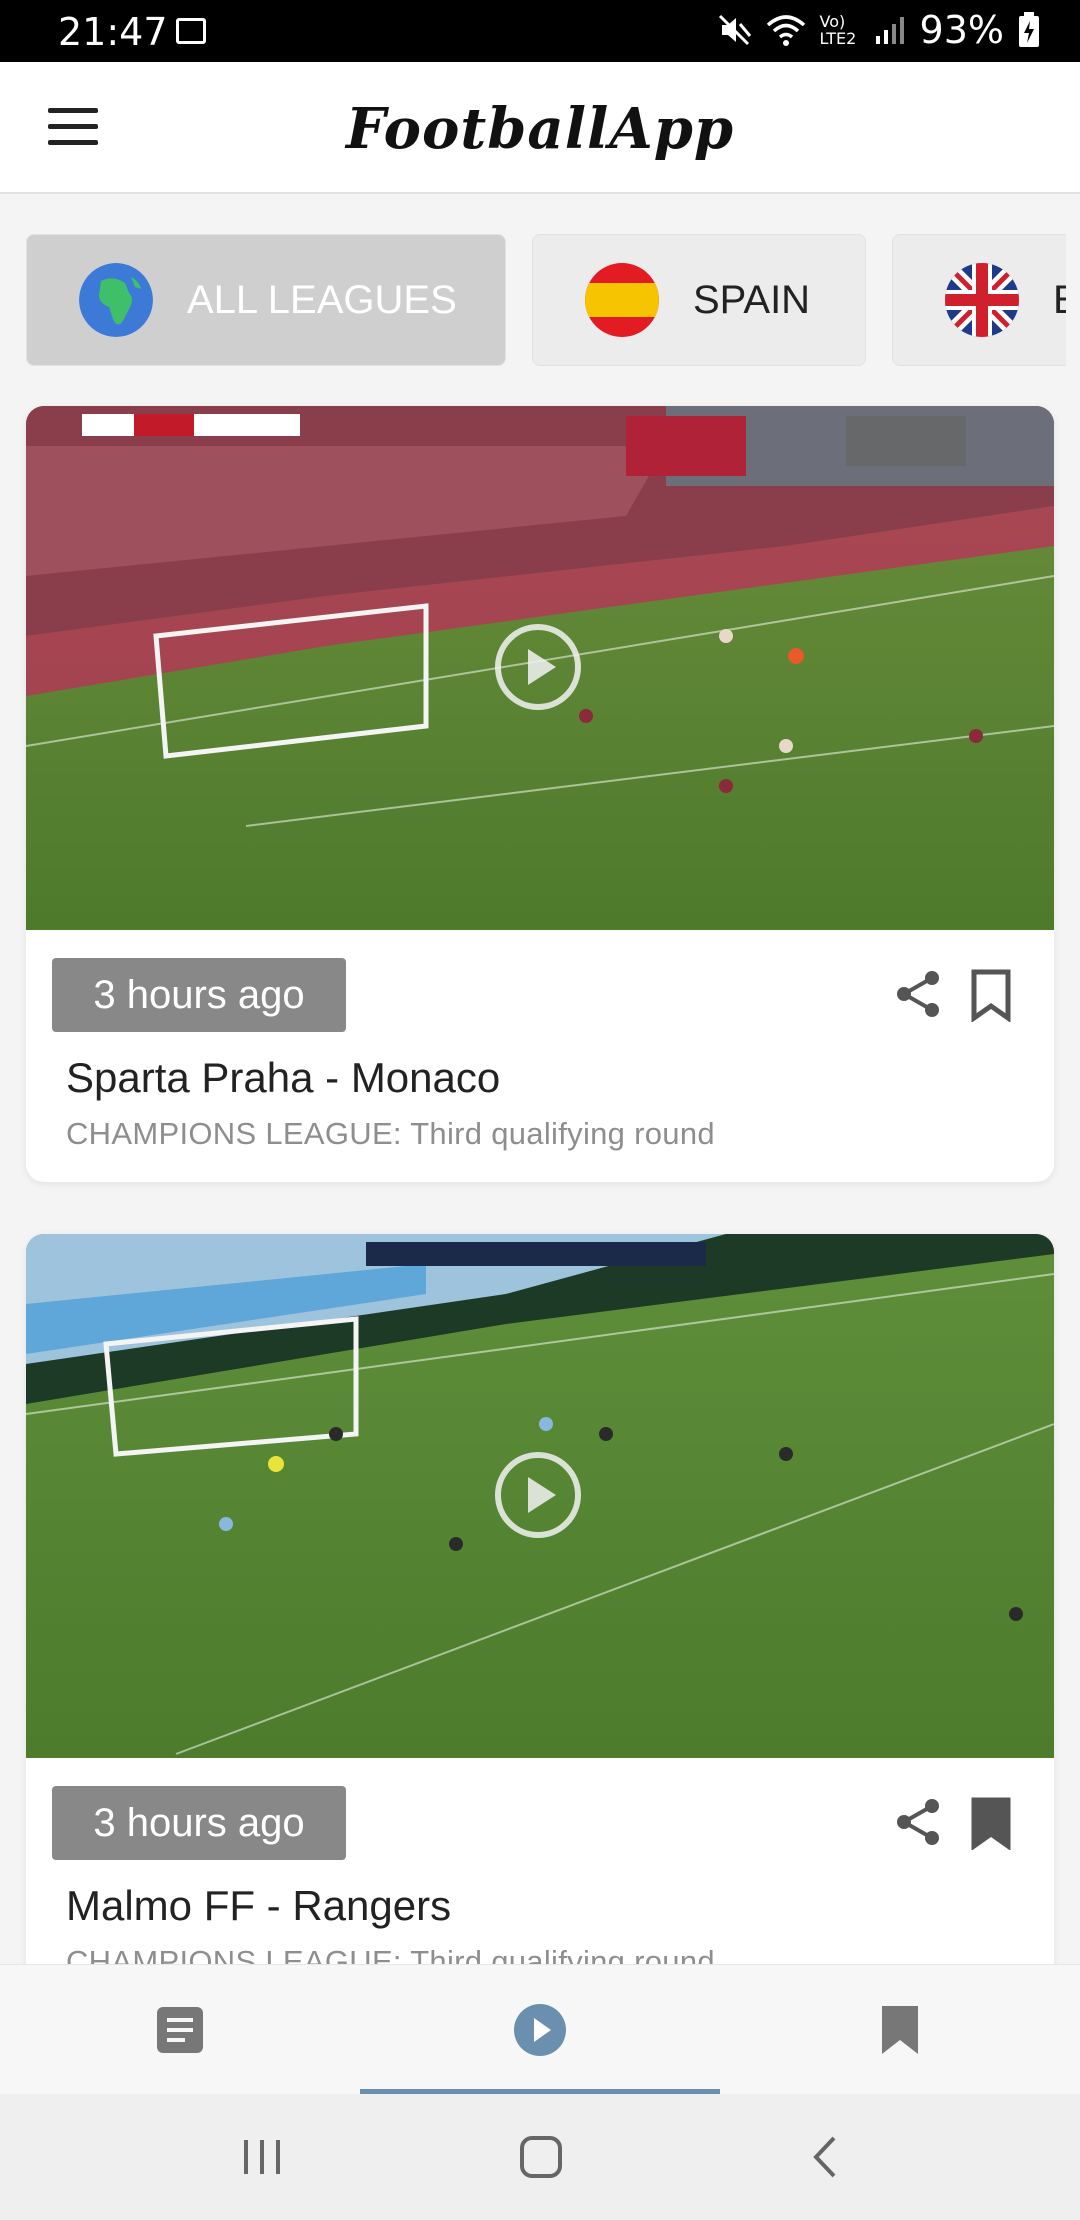  I want to click on news-icon, so click(180, 2030).